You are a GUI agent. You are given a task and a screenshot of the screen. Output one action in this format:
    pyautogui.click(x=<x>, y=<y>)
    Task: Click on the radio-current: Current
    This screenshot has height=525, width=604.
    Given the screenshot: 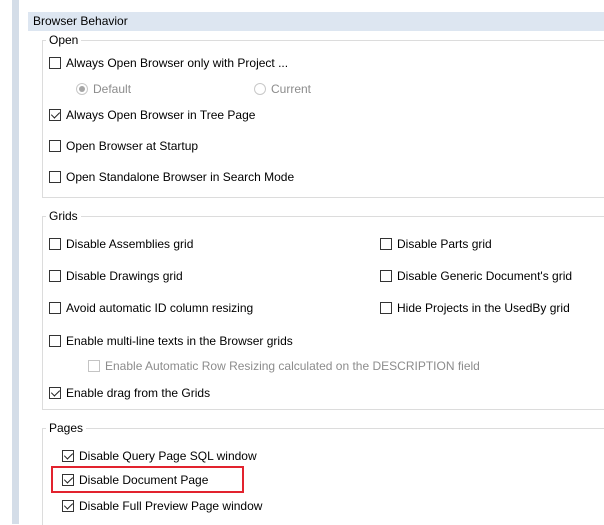 What is the action you would take?
    pyautogui.click(x=282, y=89)
    